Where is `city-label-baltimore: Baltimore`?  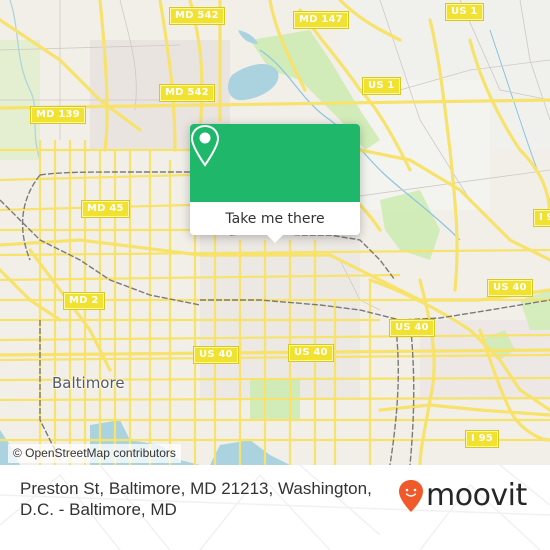 city-label-baltimore: Baltimore is located at coordinates (88, 383).